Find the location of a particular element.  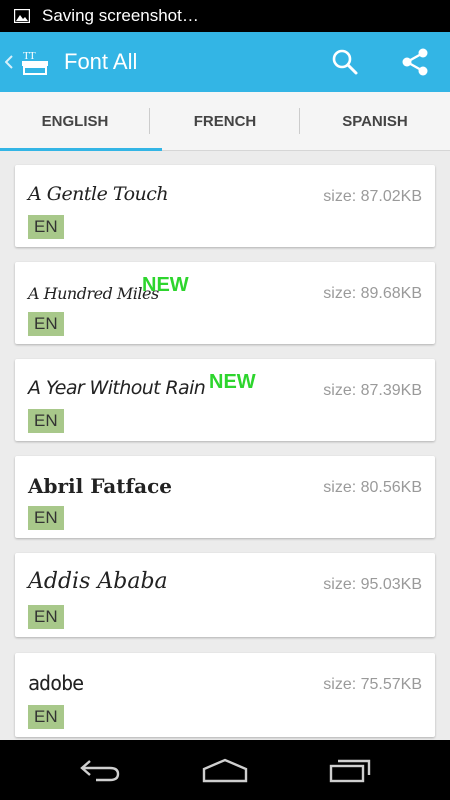

back-icon is located at coordinates (100, 770).